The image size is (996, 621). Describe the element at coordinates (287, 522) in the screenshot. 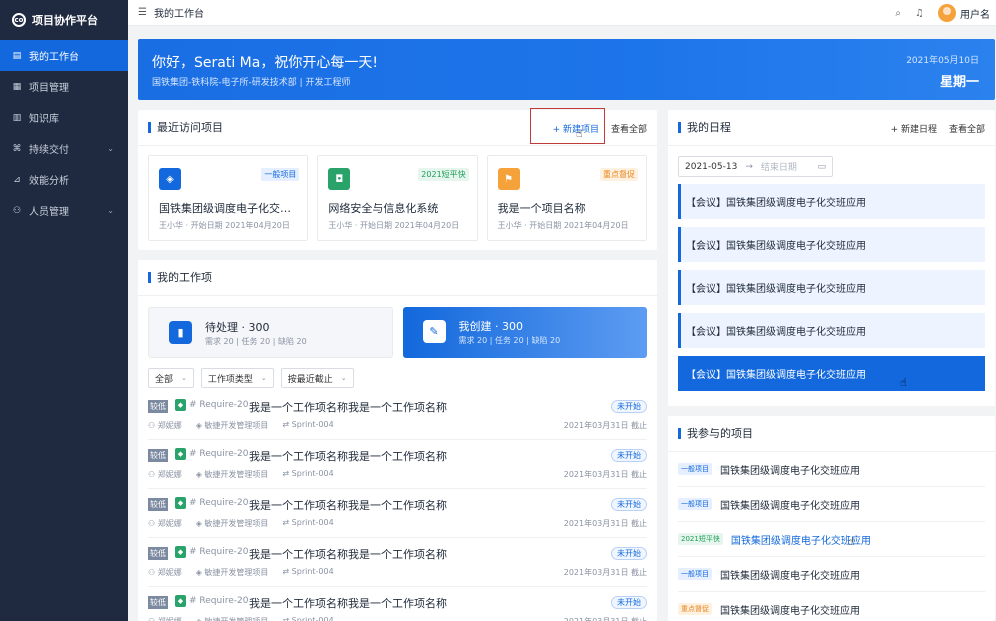

I see `sprint-icon: ⇄` at that location.